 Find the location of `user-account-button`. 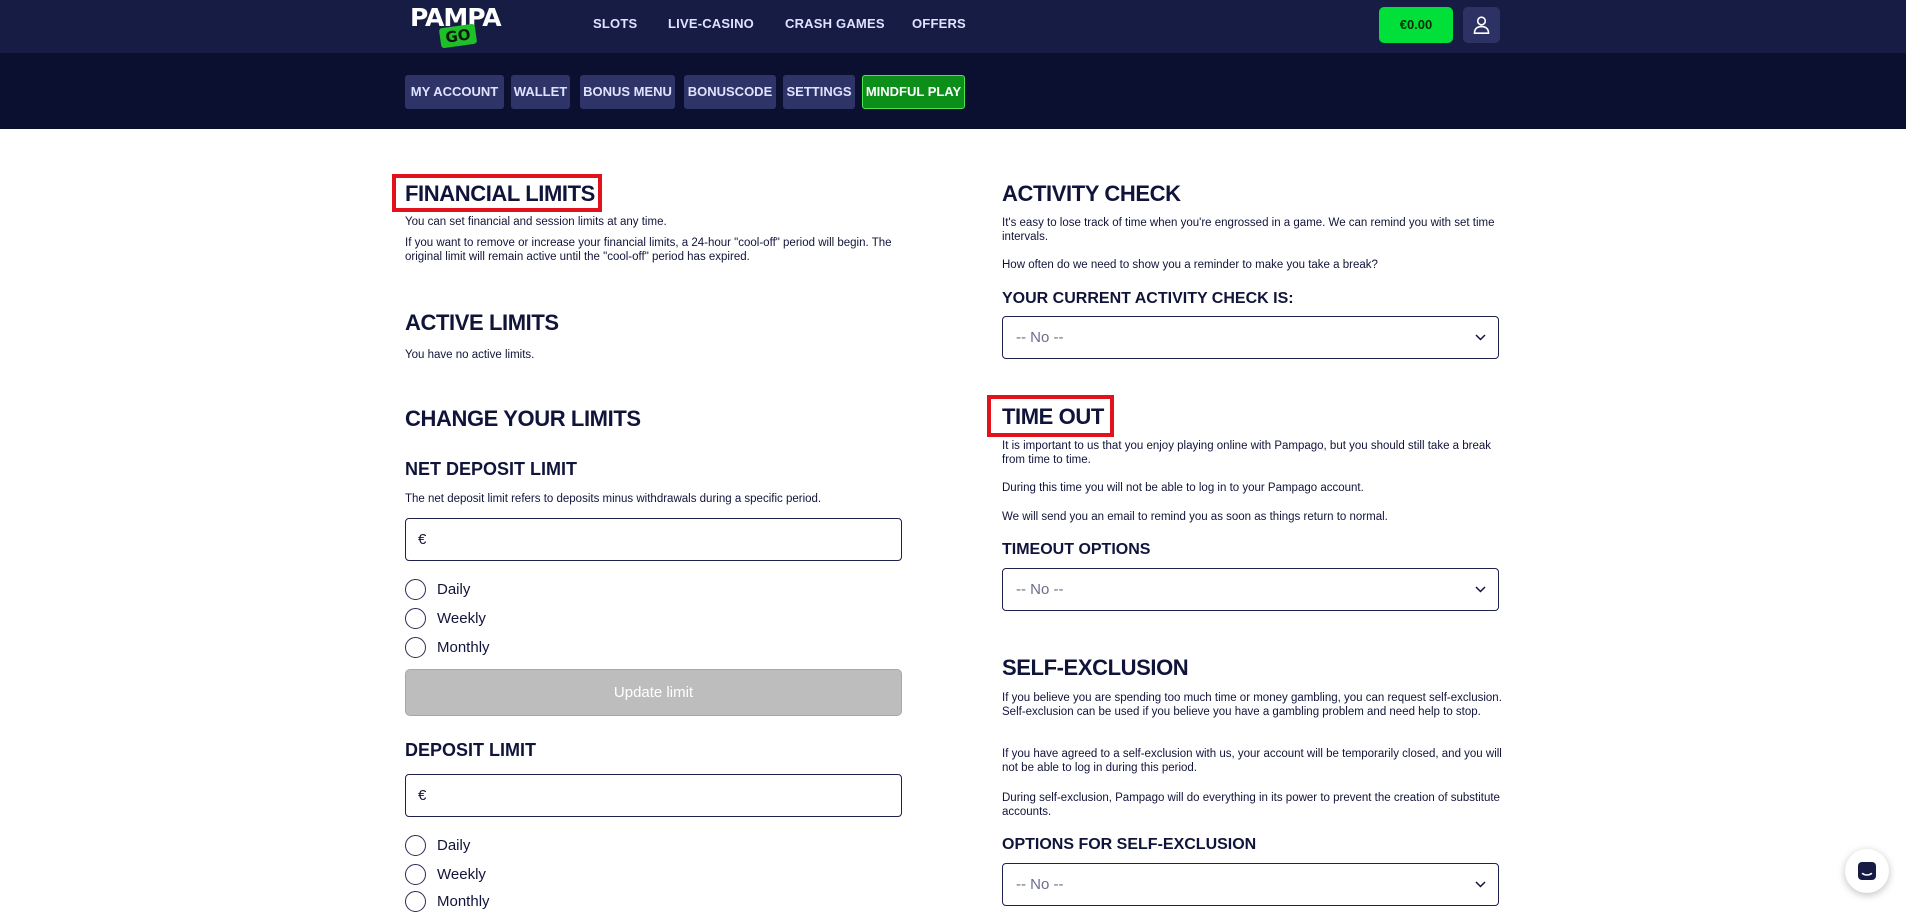

user-account-button is located at coordinates (1481, 25).